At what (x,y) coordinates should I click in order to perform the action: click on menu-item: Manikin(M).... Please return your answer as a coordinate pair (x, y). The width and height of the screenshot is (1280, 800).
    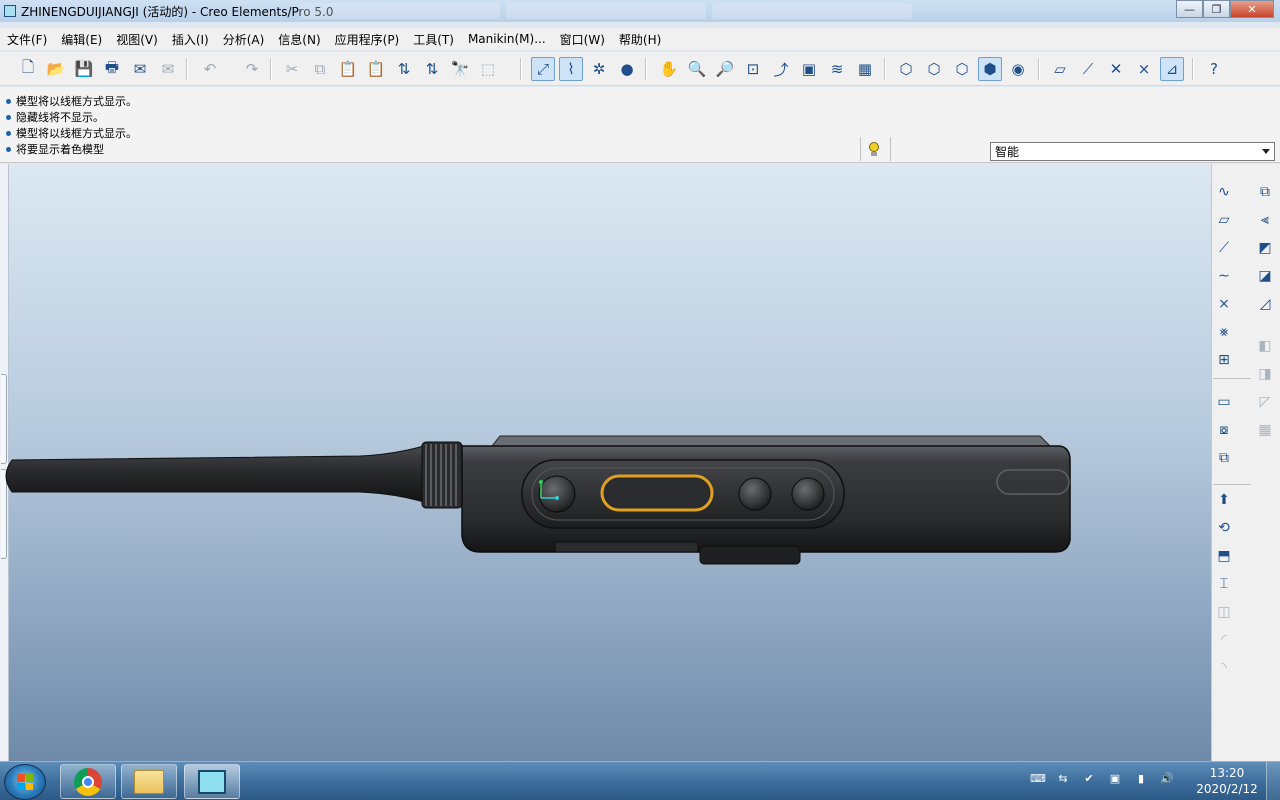
    Looking at the image, I should click on (507, 39).